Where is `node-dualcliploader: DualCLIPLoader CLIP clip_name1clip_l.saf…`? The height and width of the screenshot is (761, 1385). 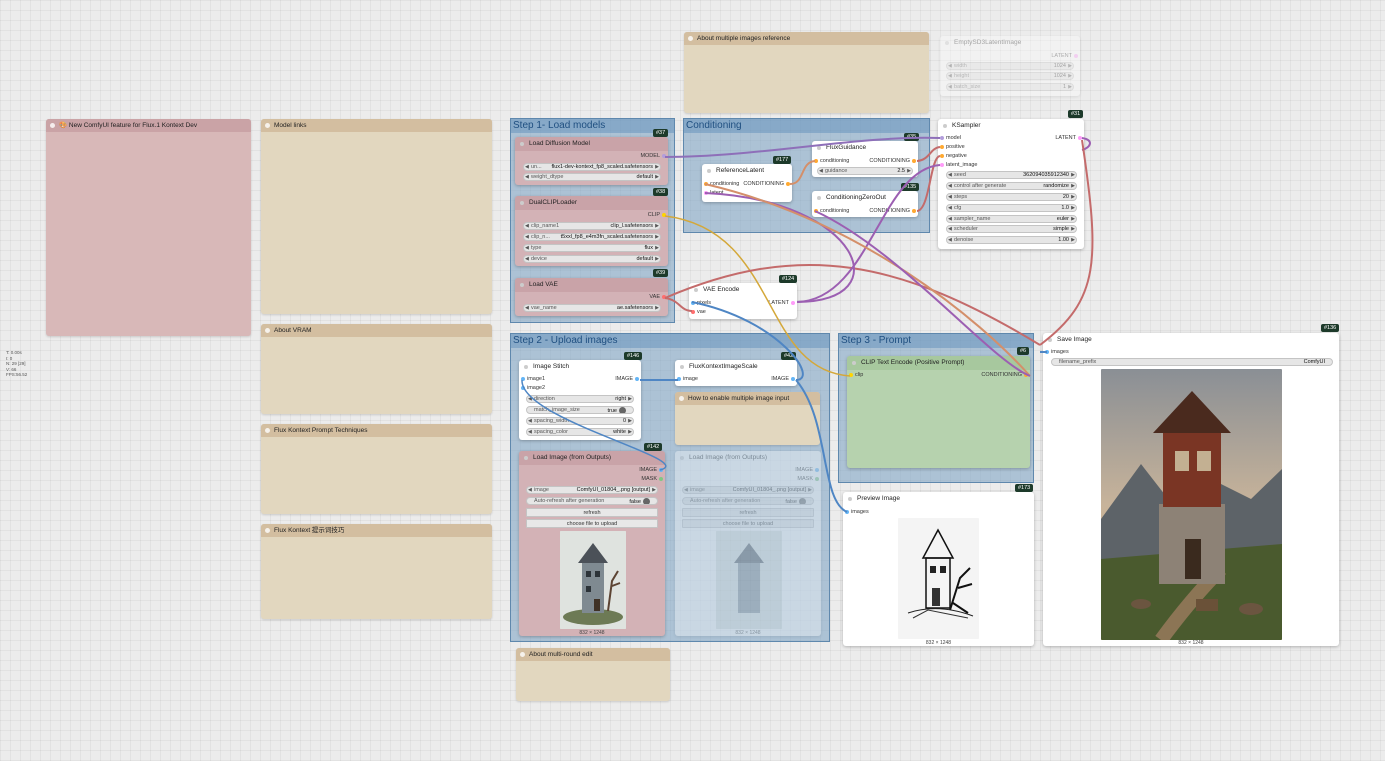 node-dualcliploader: DualCLIPLoader CLIP clip_name1clip_l.saf… is located at coordinates (591, 231).